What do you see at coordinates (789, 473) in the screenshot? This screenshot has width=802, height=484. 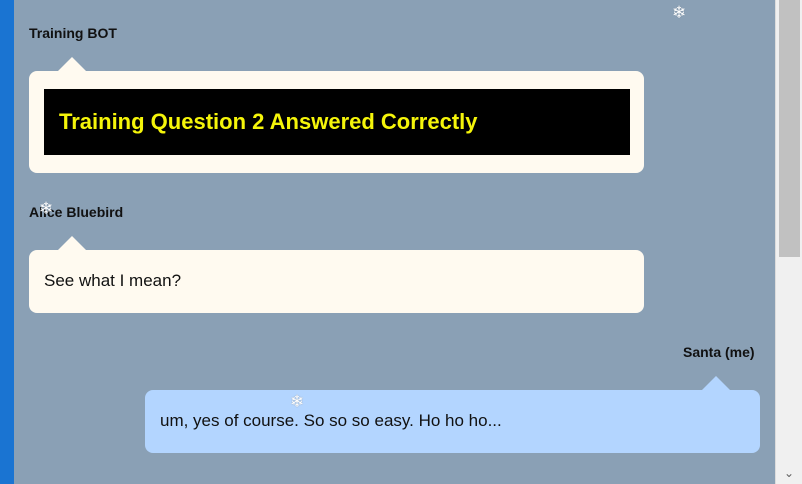 I see `scroll-down-arrow-icon: ⌄` at bounding box center [789, 473].